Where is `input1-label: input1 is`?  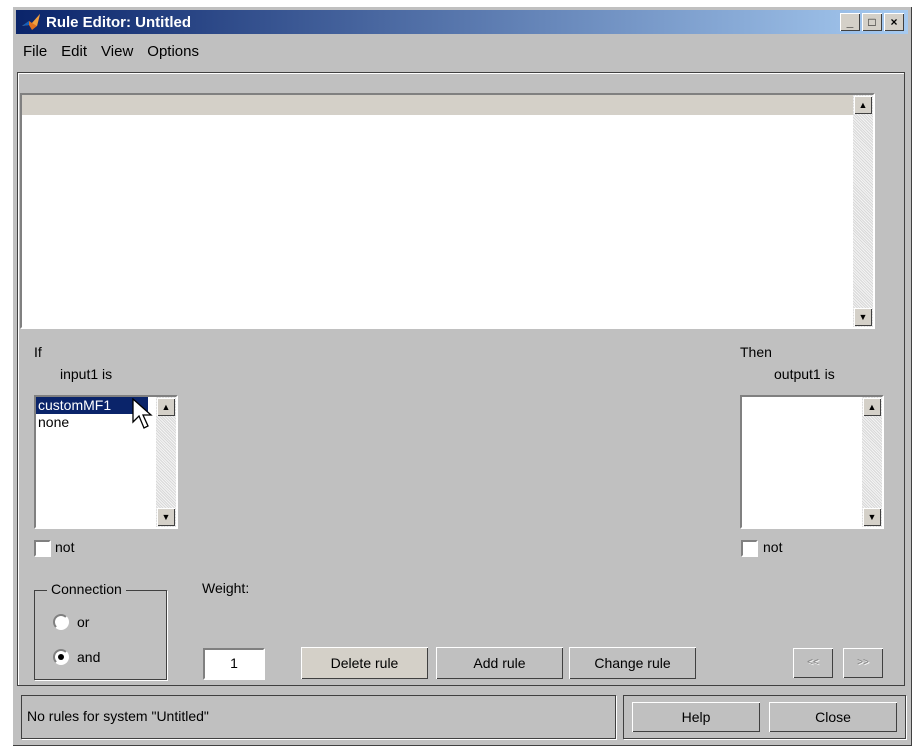 input1-label: input1 is is located at coordinates (86, 374).